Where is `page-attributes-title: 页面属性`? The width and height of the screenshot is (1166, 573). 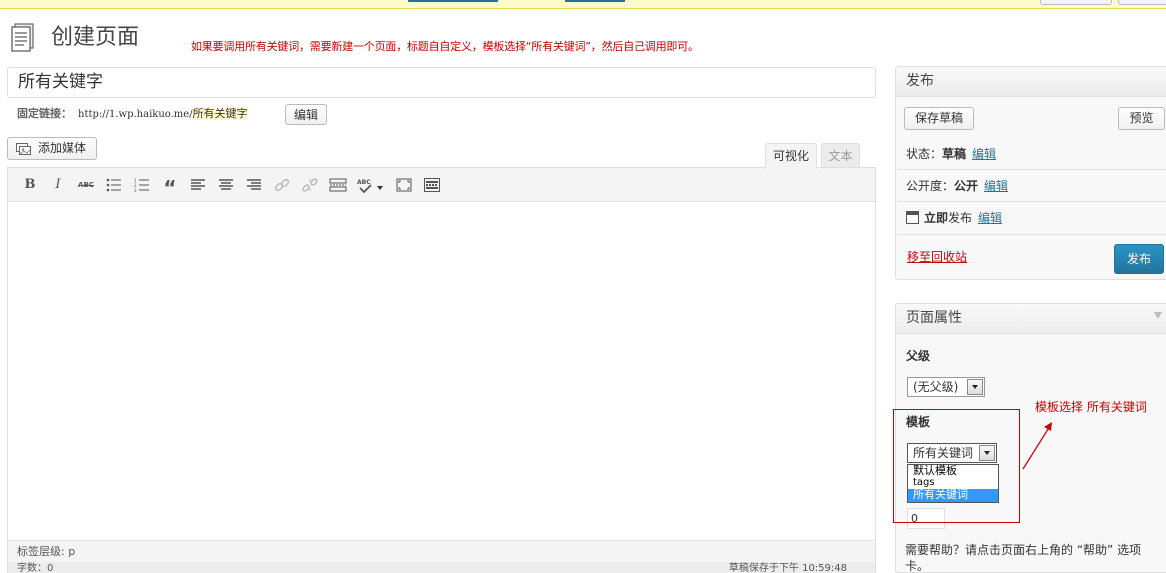
page-attributes-title: 页面属性 is located at coordinates (1031, 319).